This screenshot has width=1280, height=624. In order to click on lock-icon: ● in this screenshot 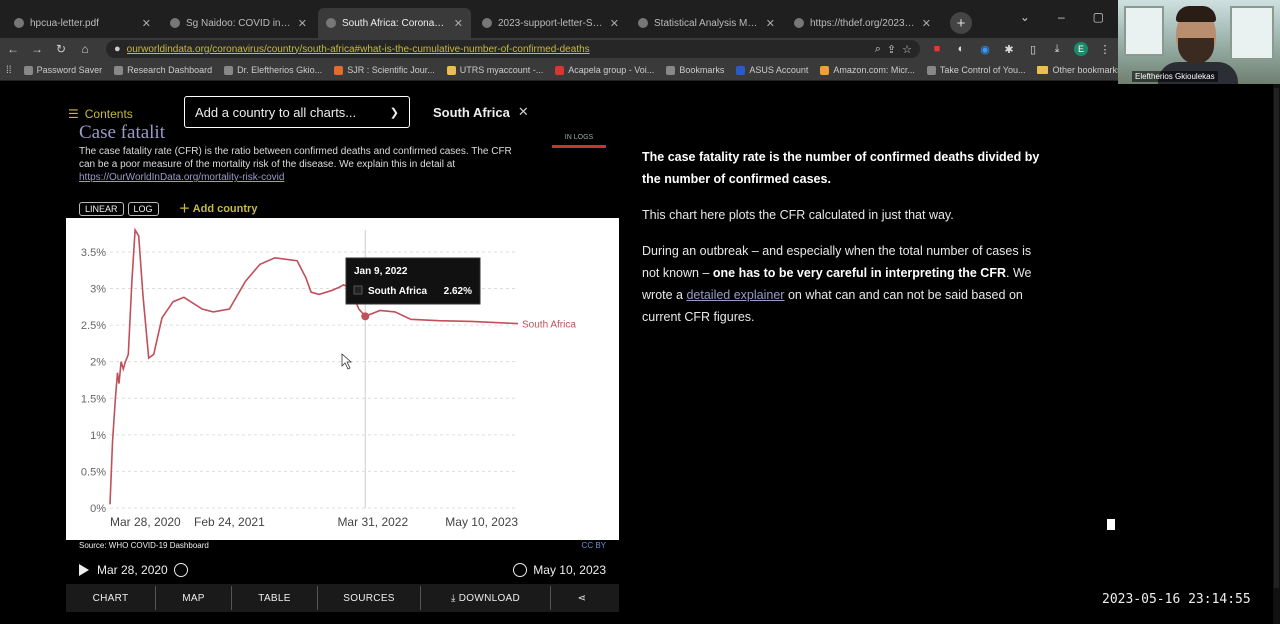, I will do `click(117, 49)`.